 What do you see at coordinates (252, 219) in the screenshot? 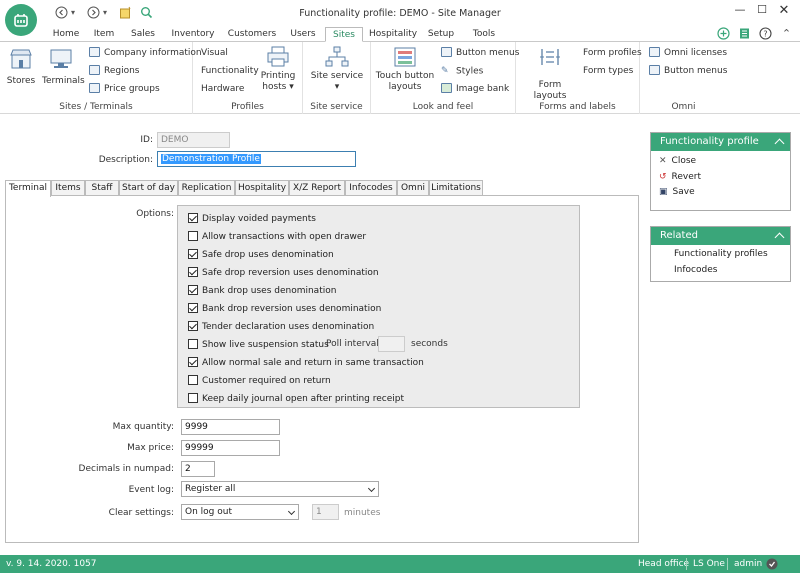
I see `option-display-voided-payments: Display voided payments` at bounding box center [252, 219].